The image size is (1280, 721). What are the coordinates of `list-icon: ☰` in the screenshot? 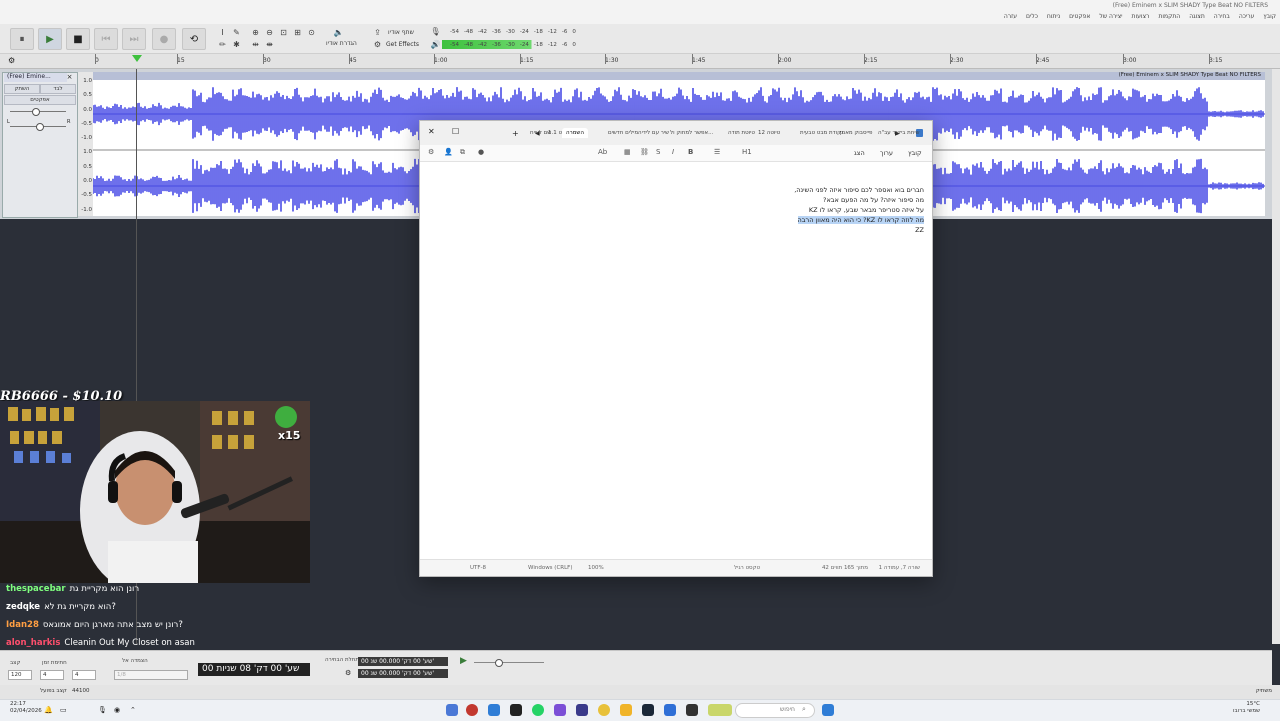 It's located at (717, 152).